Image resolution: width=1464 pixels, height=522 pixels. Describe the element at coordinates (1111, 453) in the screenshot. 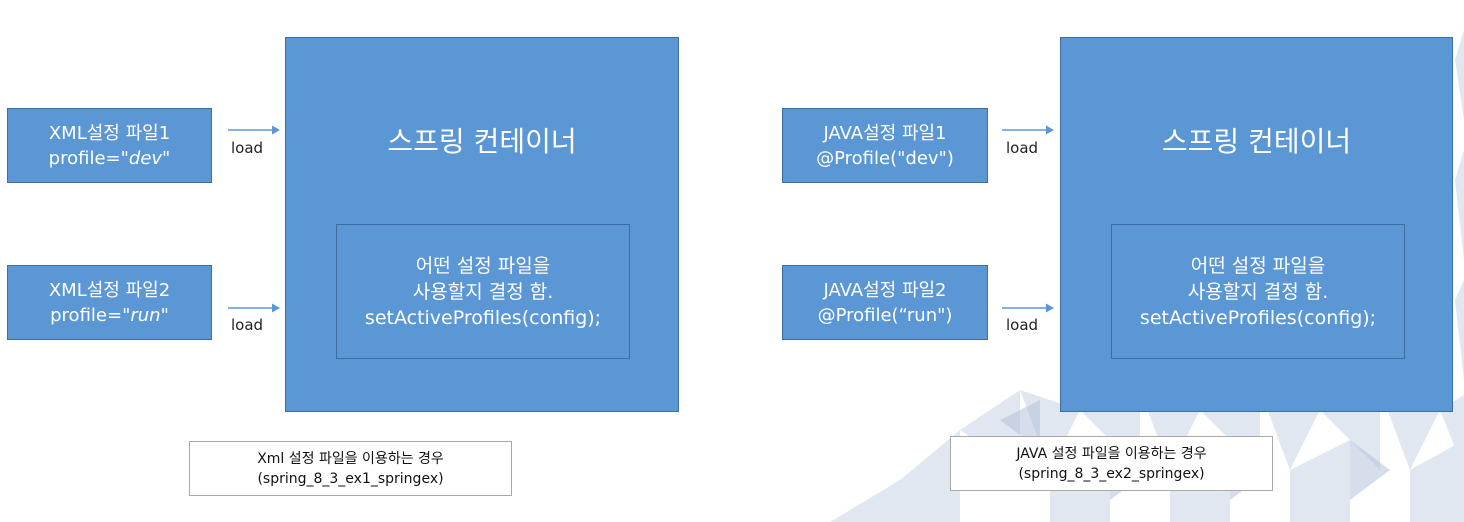

I see `java-caption-line-1: JAVA 설정 파일을 이용하는 경우` at that location.